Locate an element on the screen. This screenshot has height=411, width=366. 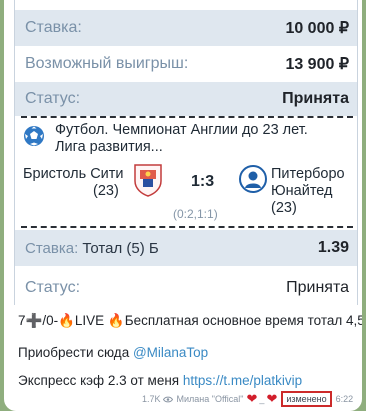
bet-label: Ставка: is located at coordinates (52, 248).